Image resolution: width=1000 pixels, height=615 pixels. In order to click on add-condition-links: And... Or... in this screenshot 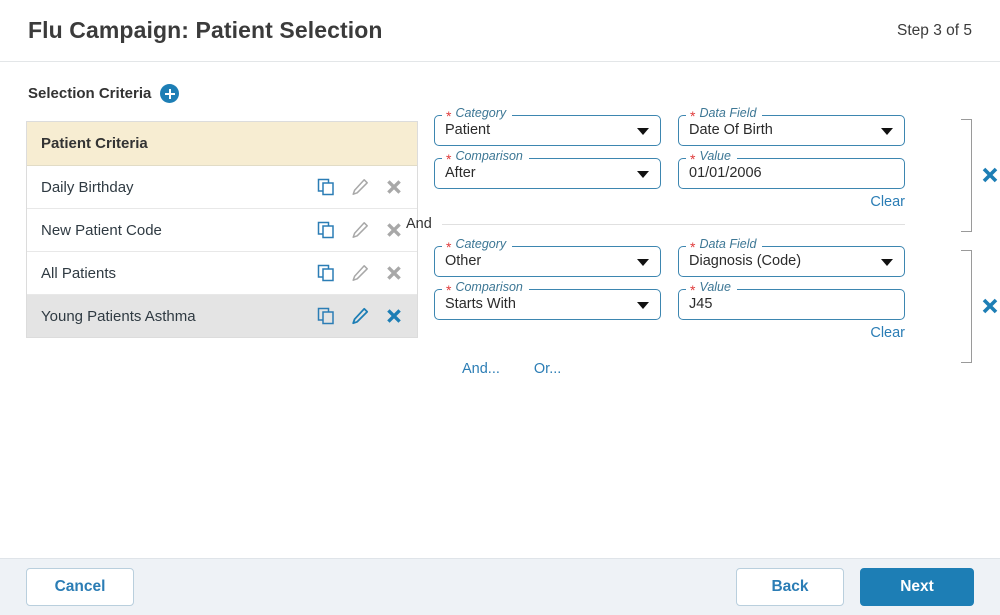, I will do `click(717, 369)`.